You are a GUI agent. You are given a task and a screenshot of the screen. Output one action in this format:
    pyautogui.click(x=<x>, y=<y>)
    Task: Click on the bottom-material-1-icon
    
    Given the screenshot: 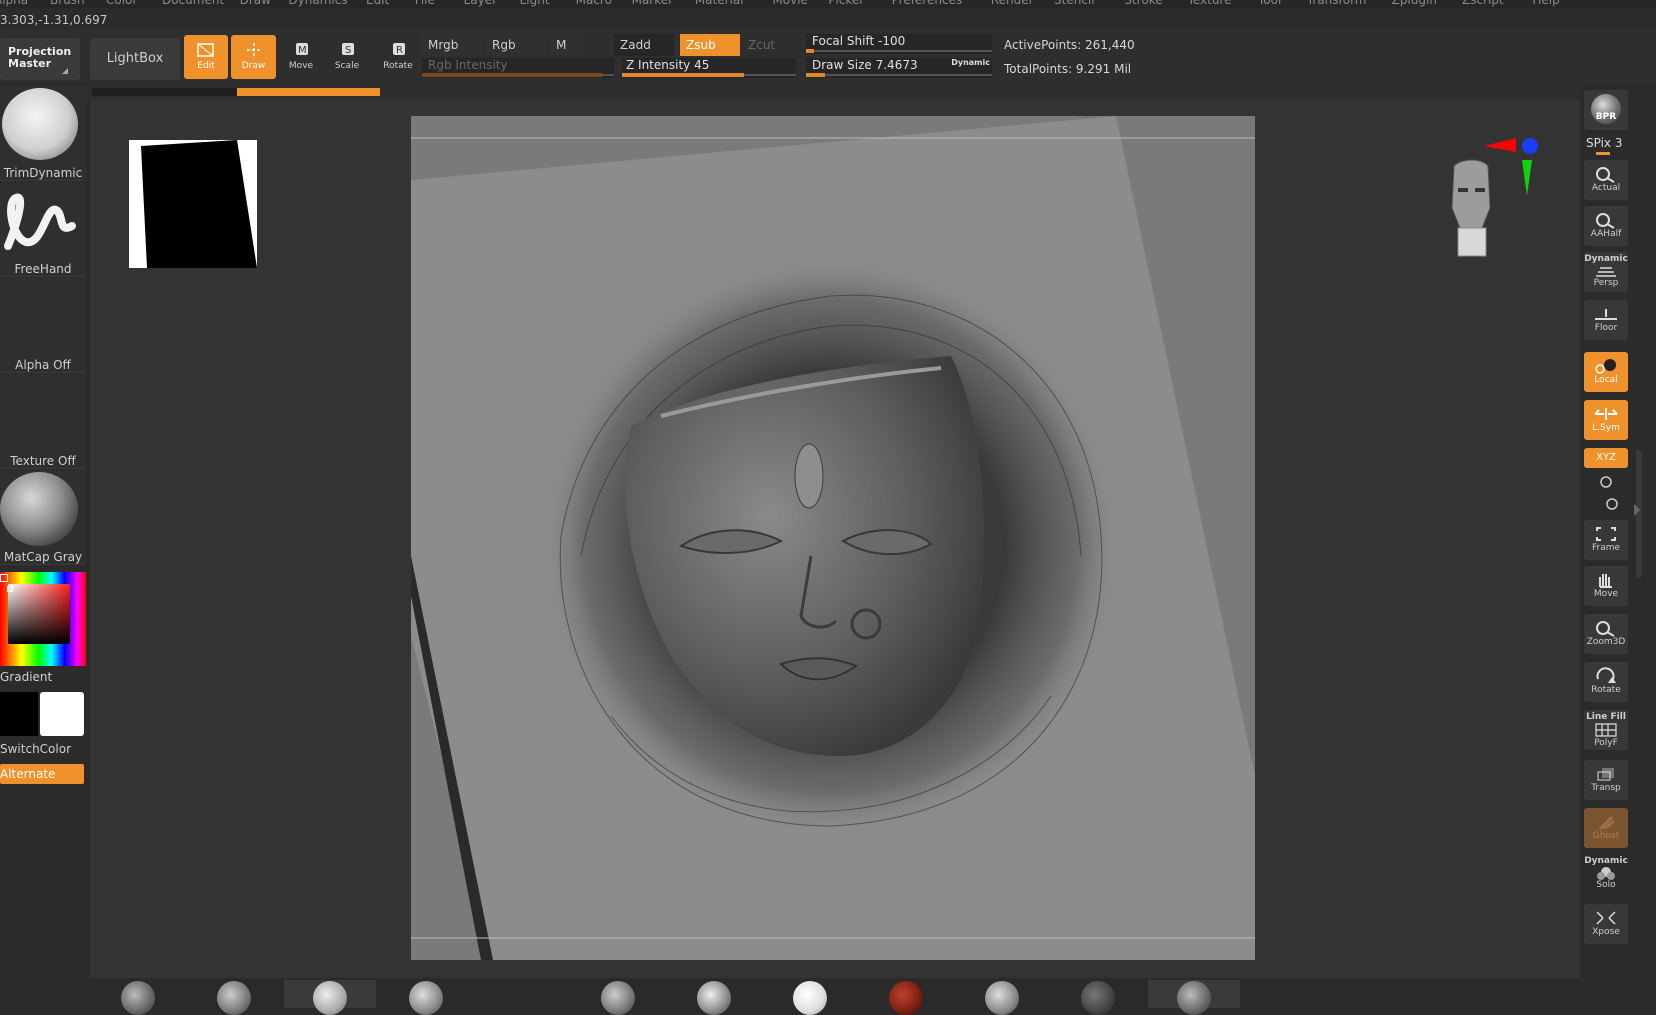 What is the action you would take?
    pyautogui.click(x=618, y=998)
    